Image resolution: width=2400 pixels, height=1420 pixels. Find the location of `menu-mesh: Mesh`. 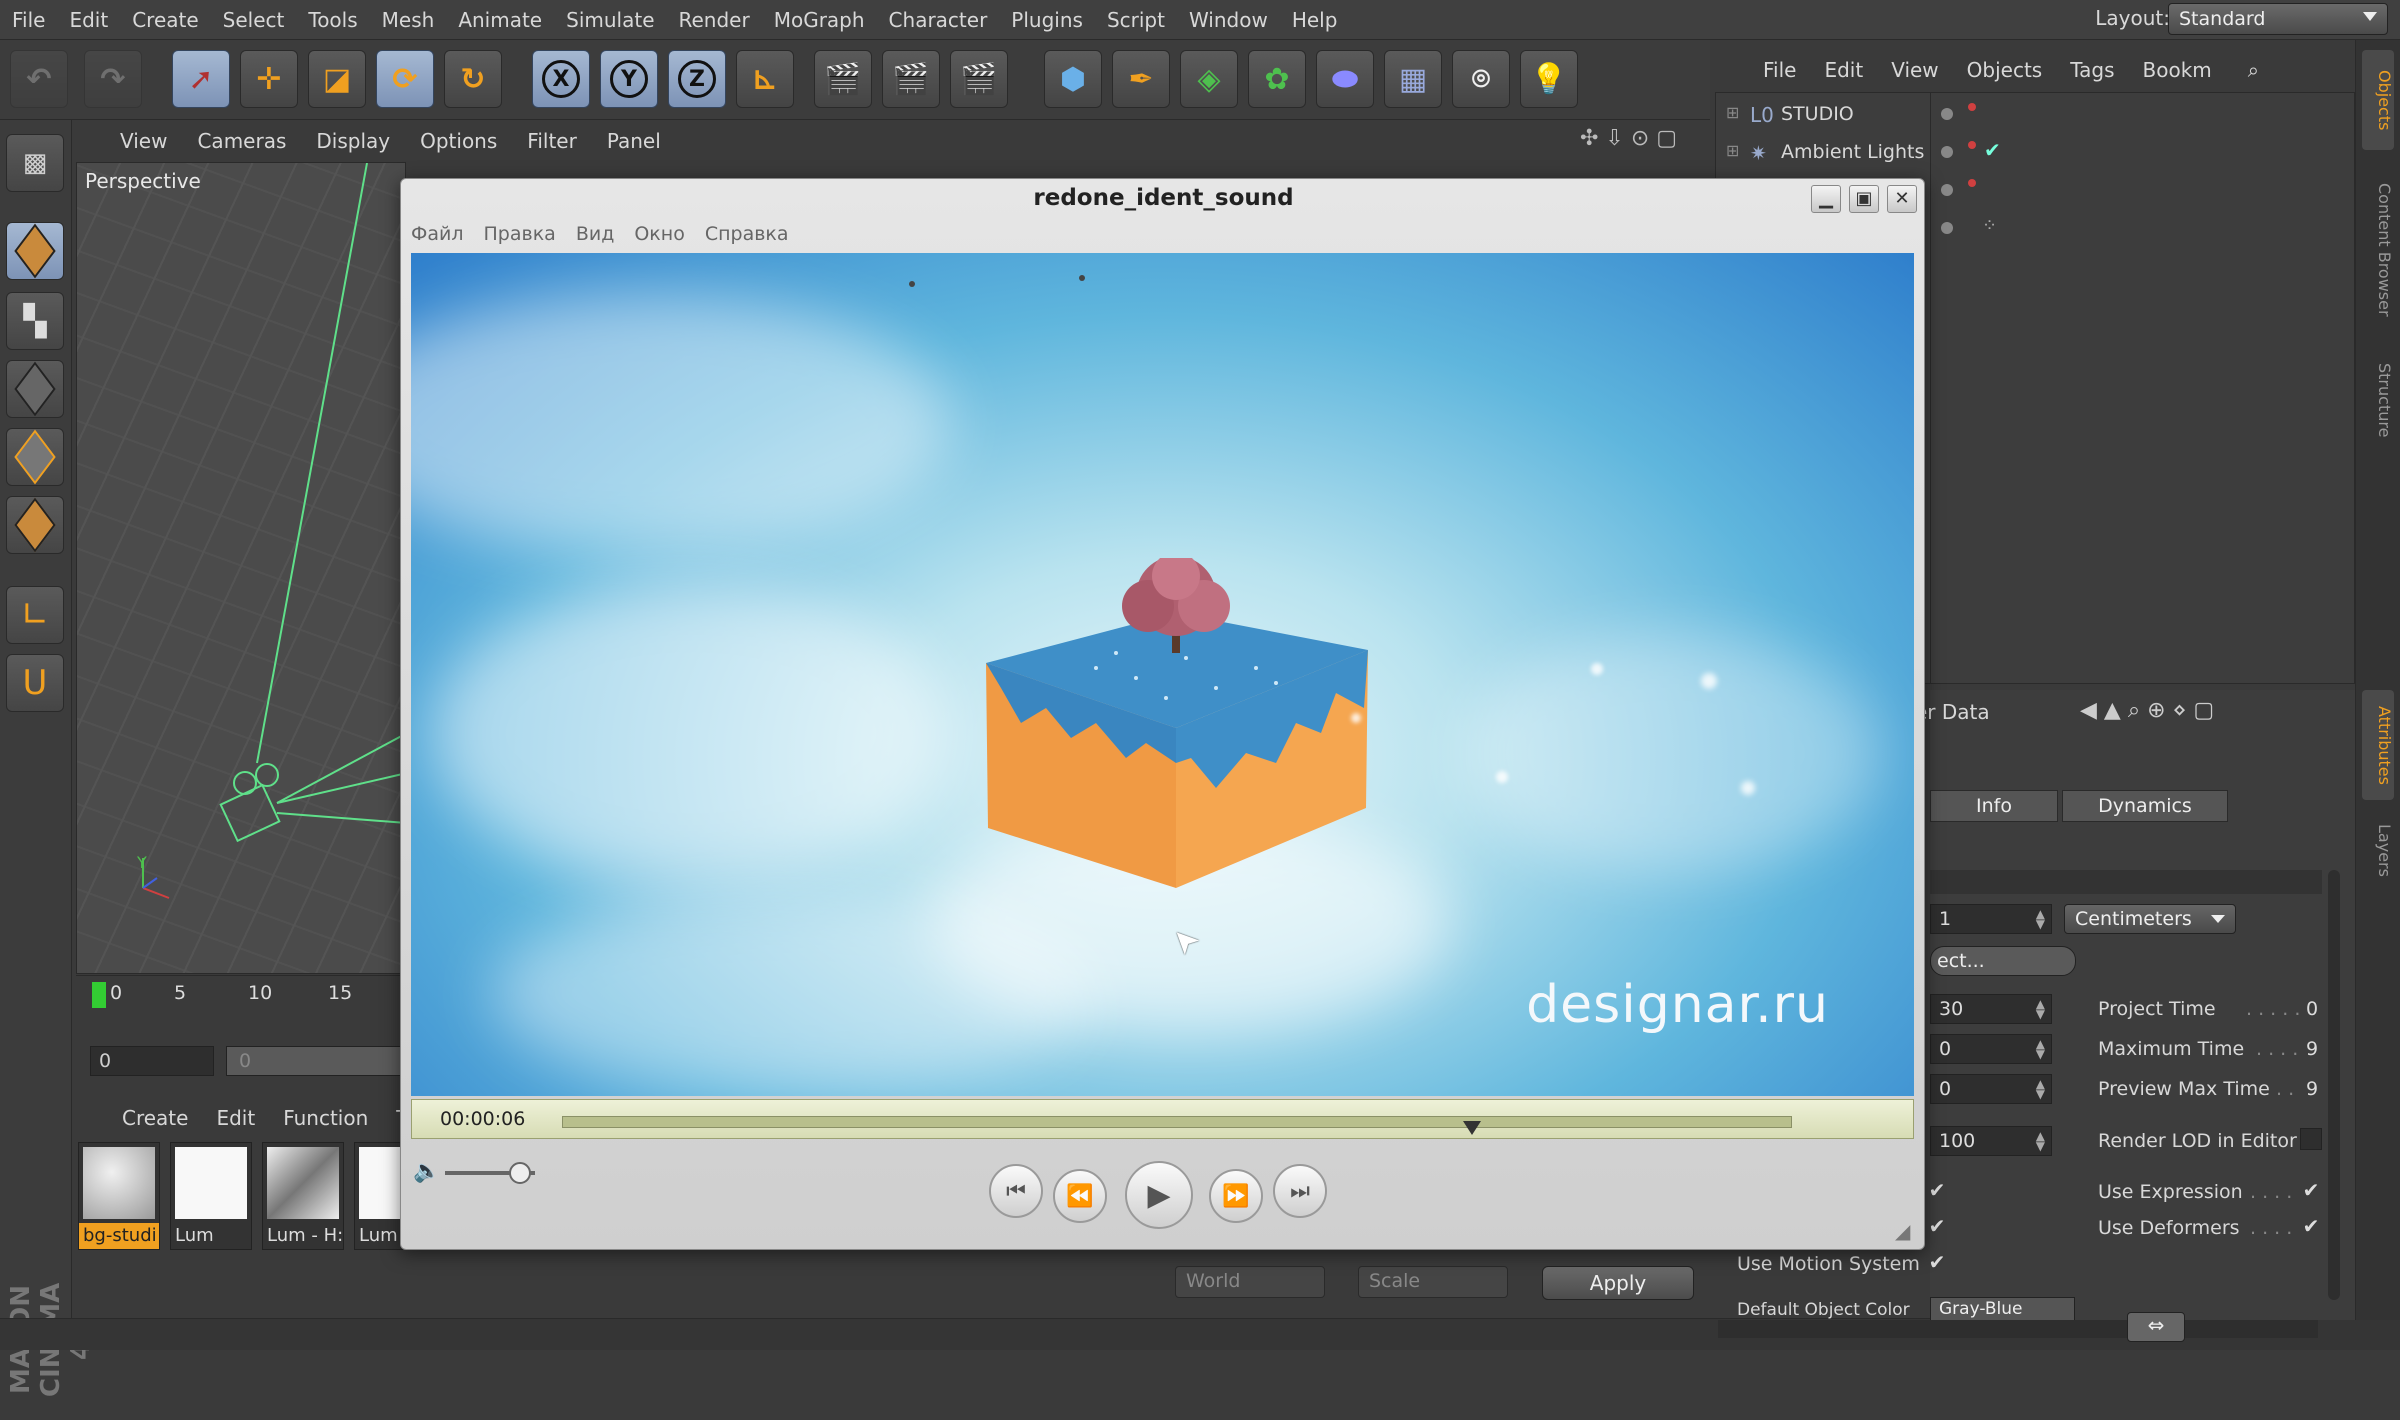

menu-mesh: Mesh is located at coordinates (408, 20).